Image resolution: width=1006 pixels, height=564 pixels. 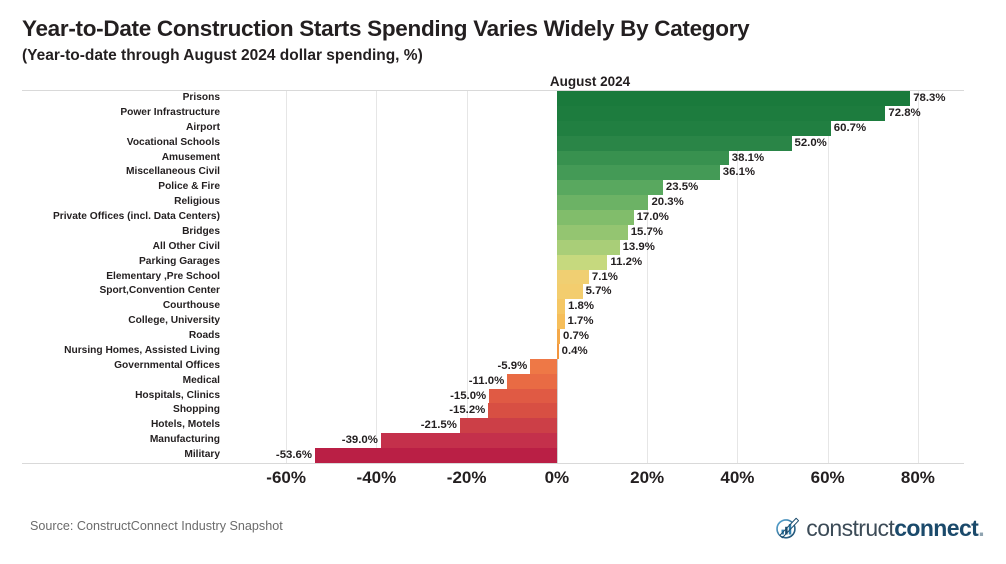 What do you see at coordinates (466, 477) in the screenshot?
I see `x-tick-label: -20%` at bounding box center [466, 477].